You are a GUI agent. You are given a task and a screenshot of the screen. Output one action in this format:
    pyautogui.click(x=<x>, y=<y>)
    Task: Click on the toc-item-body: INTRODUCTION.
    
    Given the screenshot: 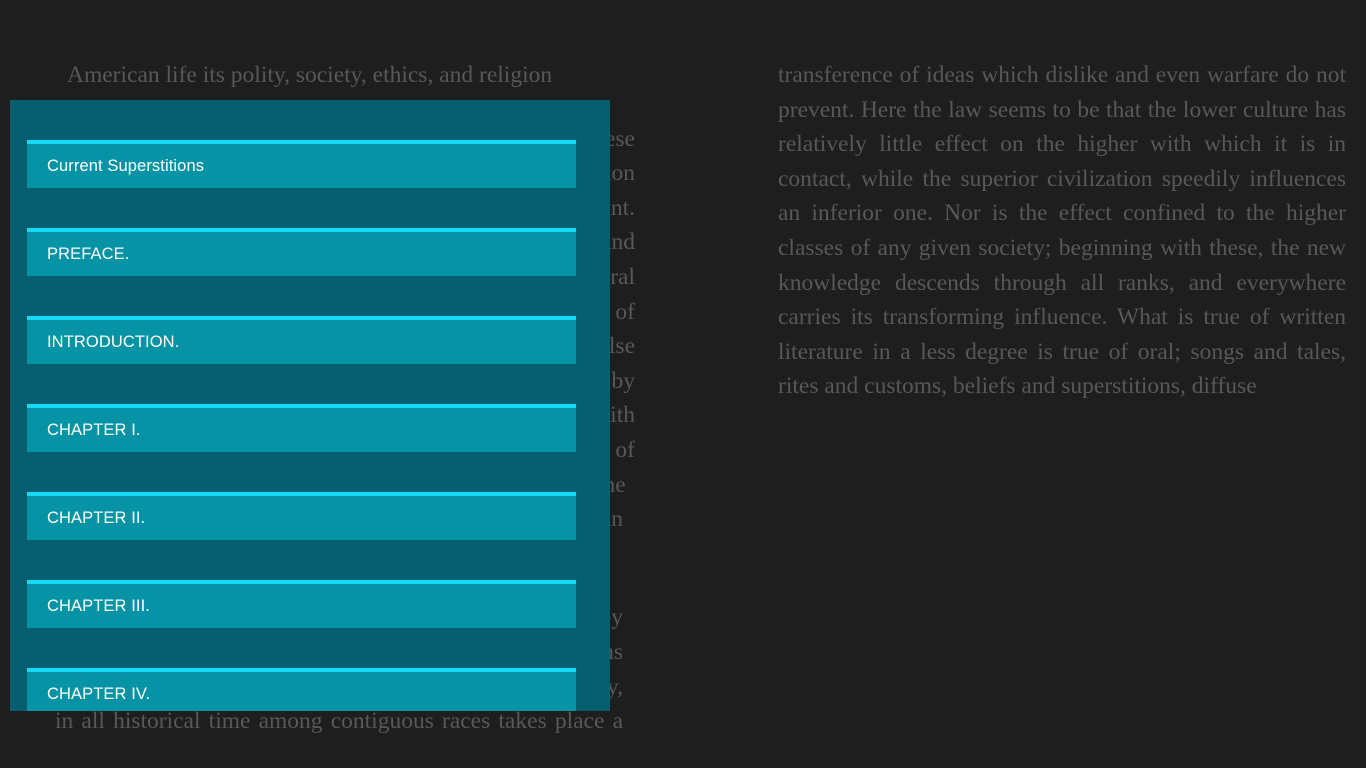 What is the action you would take?
    pyautogui.click(x=301, y=342)
    